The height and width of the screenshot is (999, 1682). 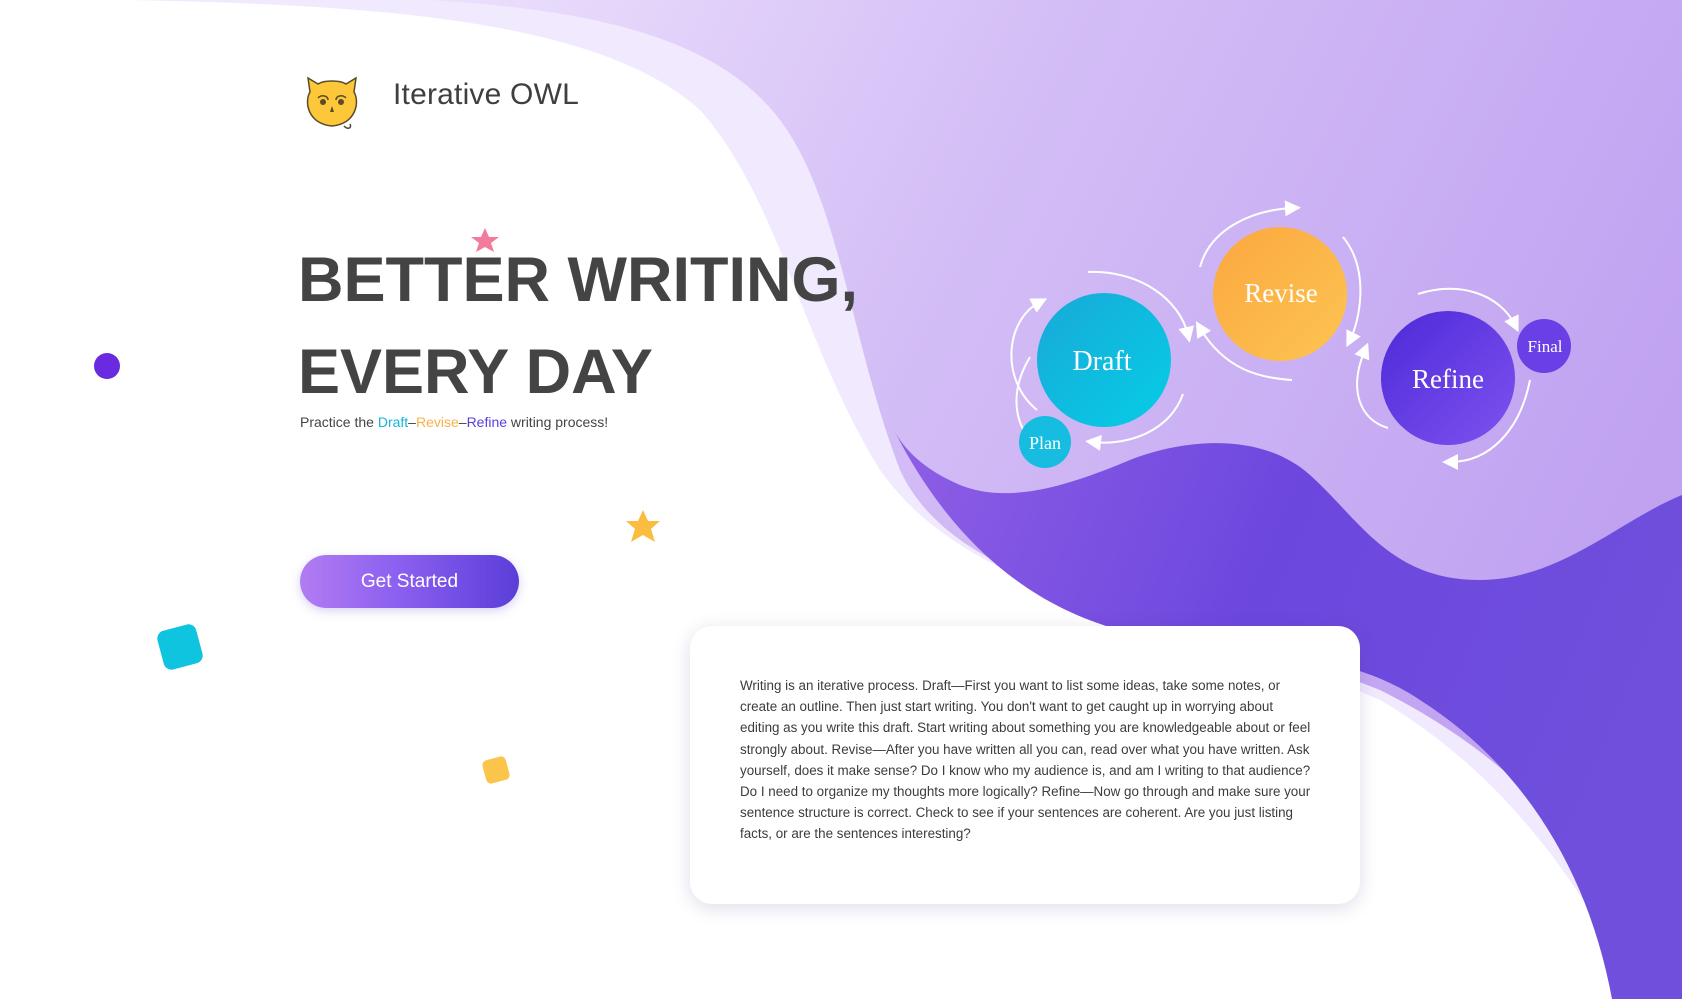 I want to click on owl-logo-icon, so click(x=332, y=100).